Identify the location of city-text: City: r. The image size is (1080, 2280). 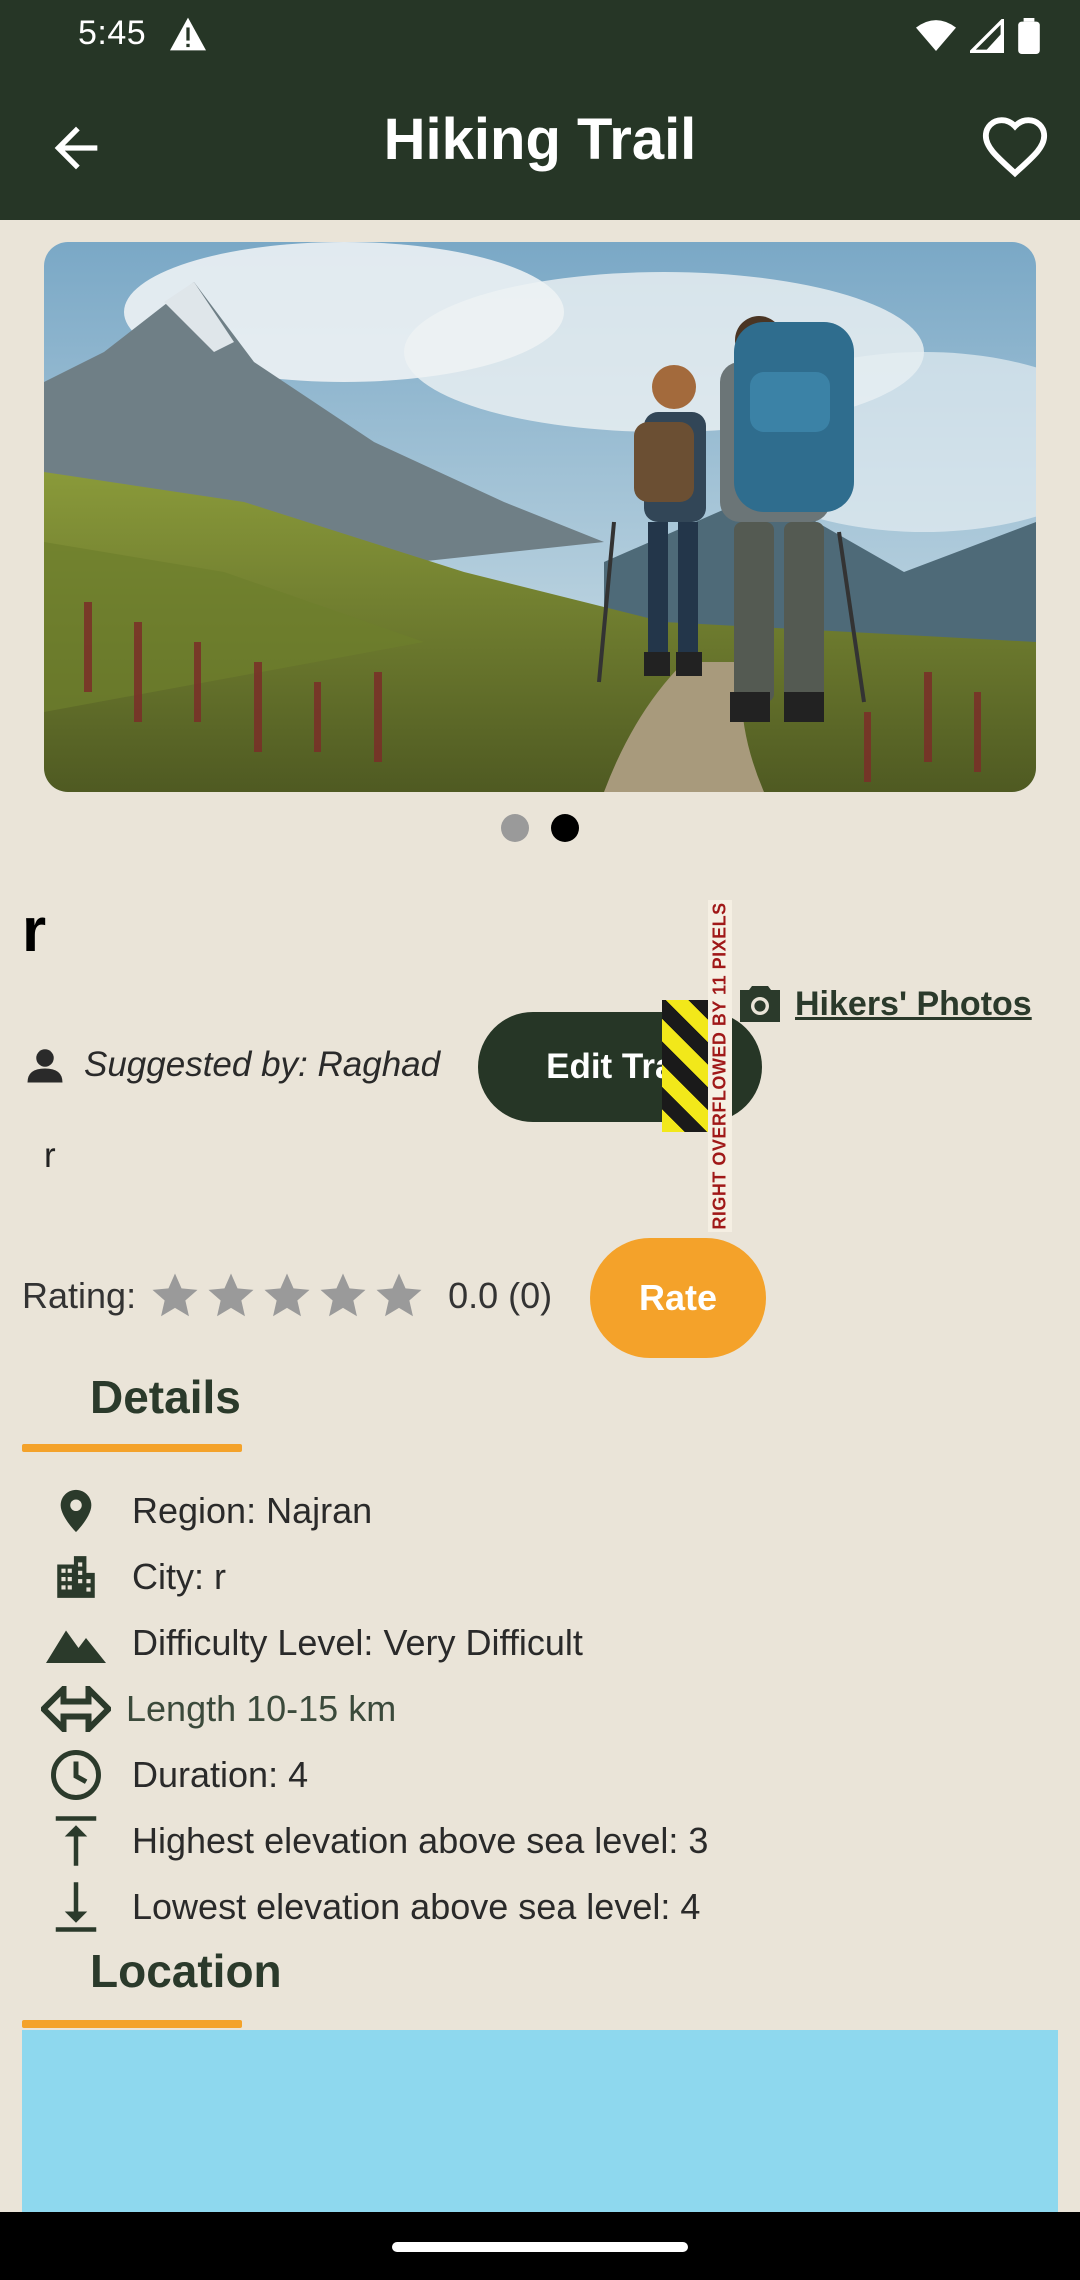
(179, 1576).